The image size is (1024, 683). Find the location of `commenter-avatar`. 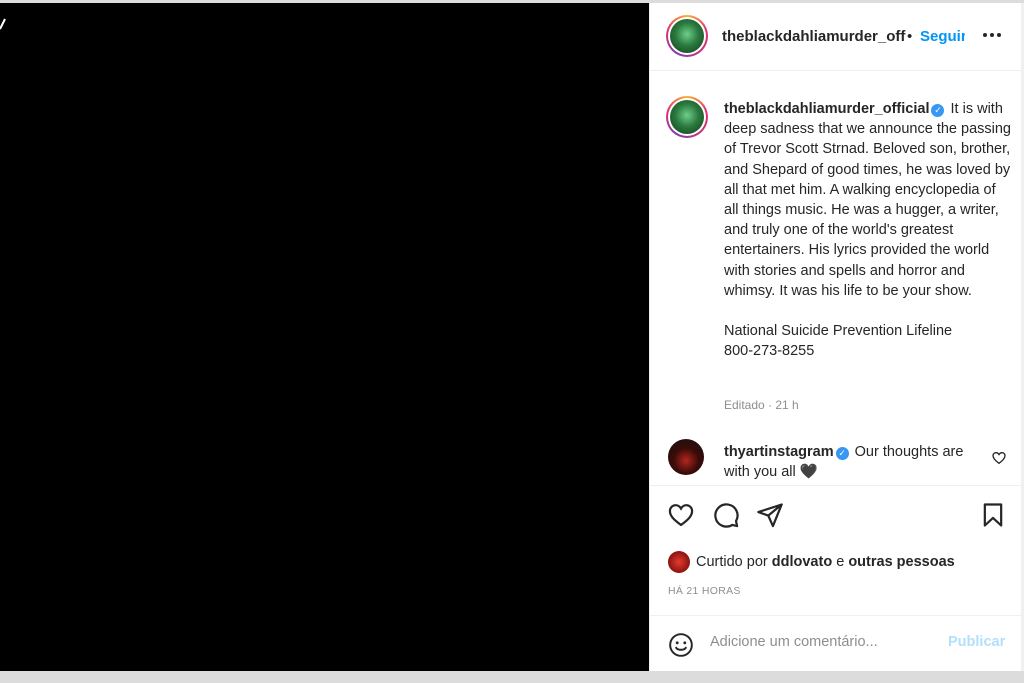

commenter-avatar is located at coordinates (686, 457).